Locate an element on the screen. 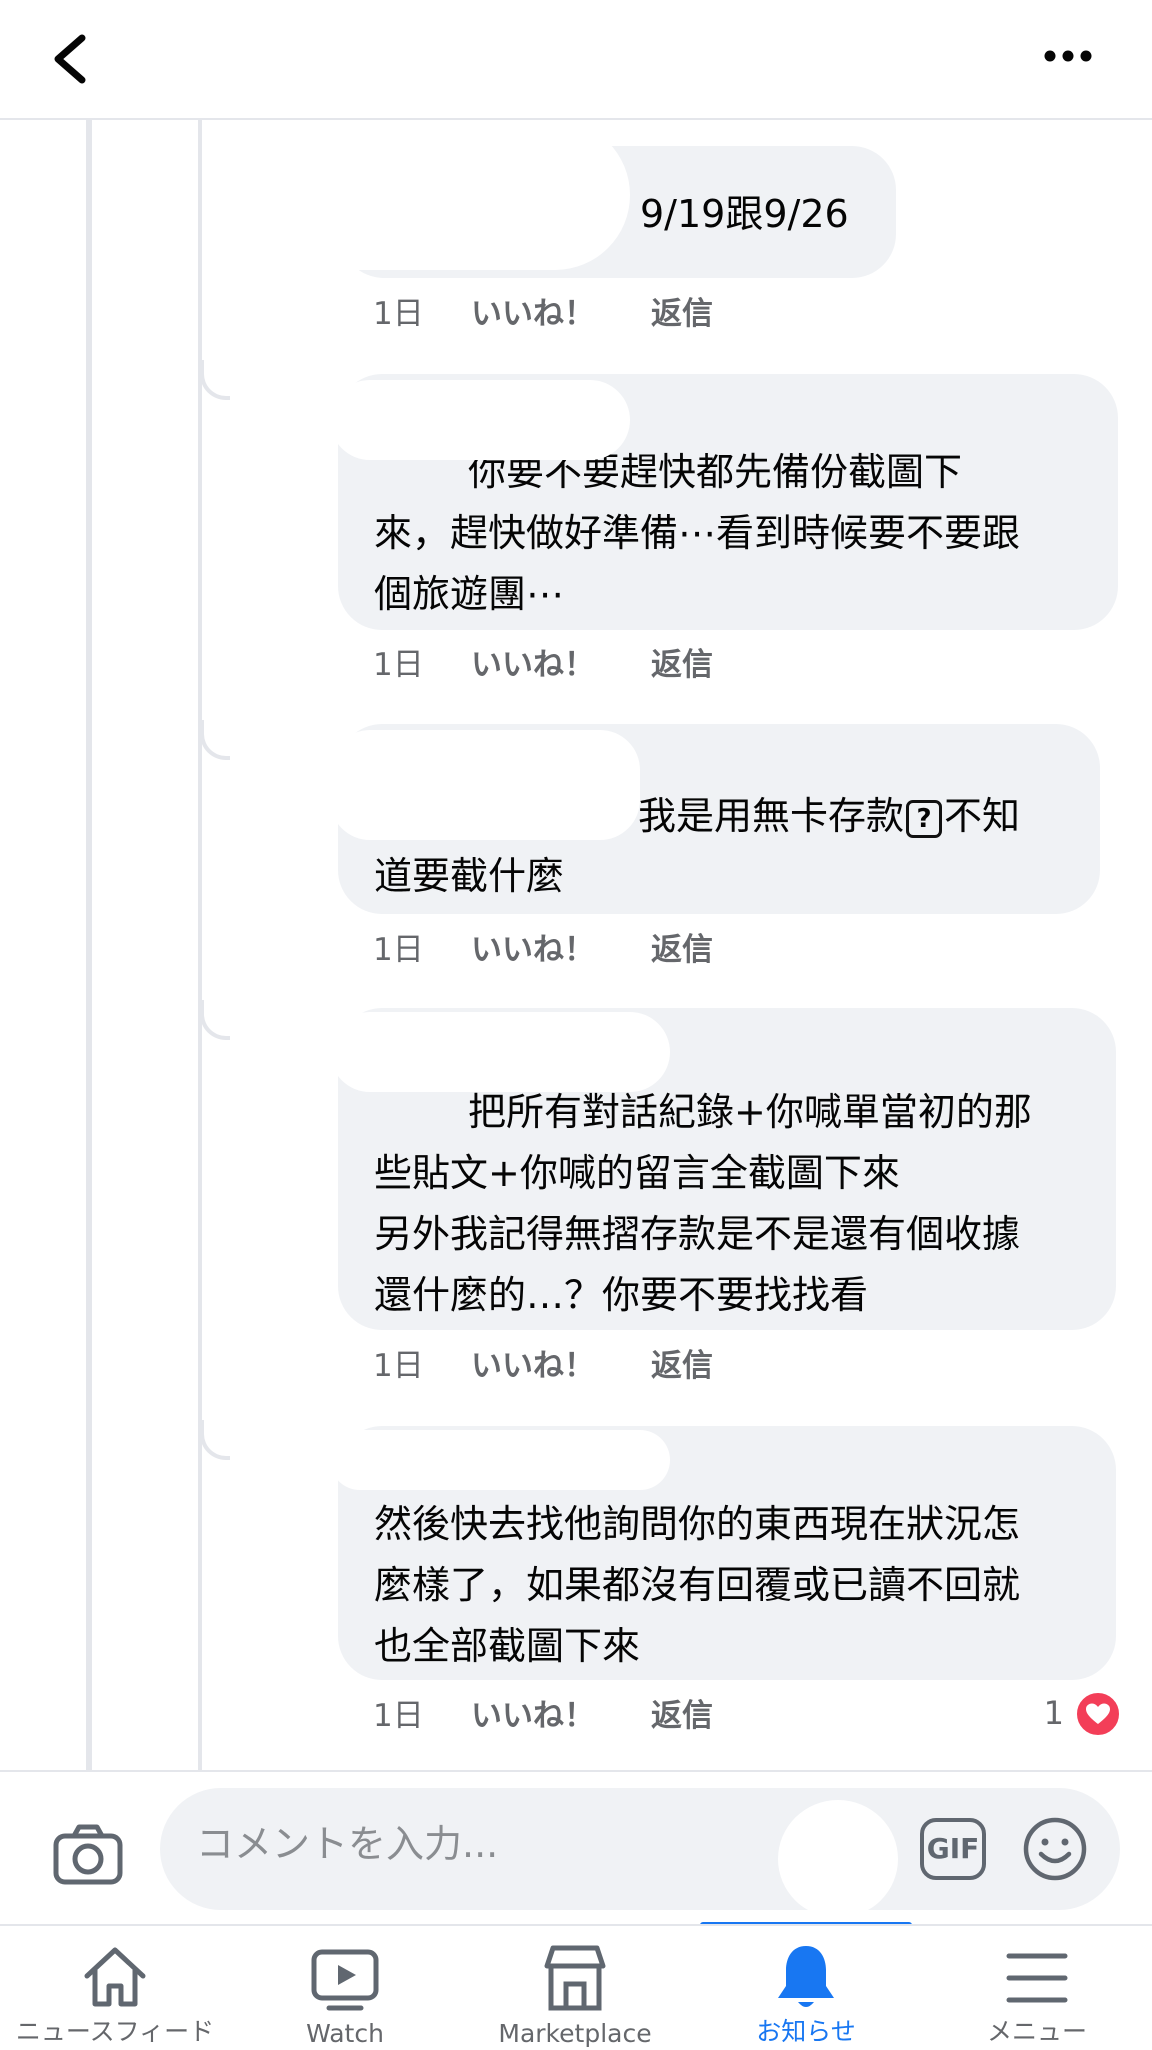 Image resolution: width=1152 pixels, height=2050 pixels. nav-label: ニュースフィード is located at coordinates (115, 2031).